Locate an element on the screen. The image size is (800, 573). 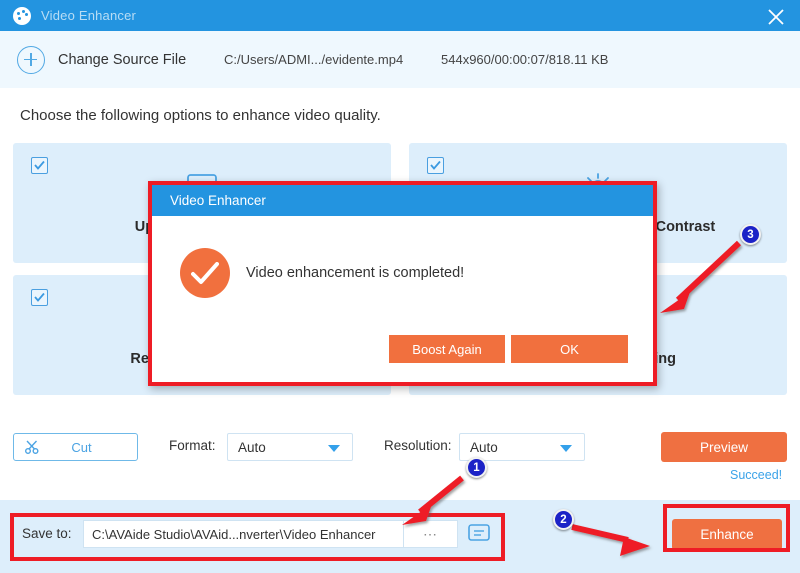
ok-button: OK is located at coordinates (569, 349).